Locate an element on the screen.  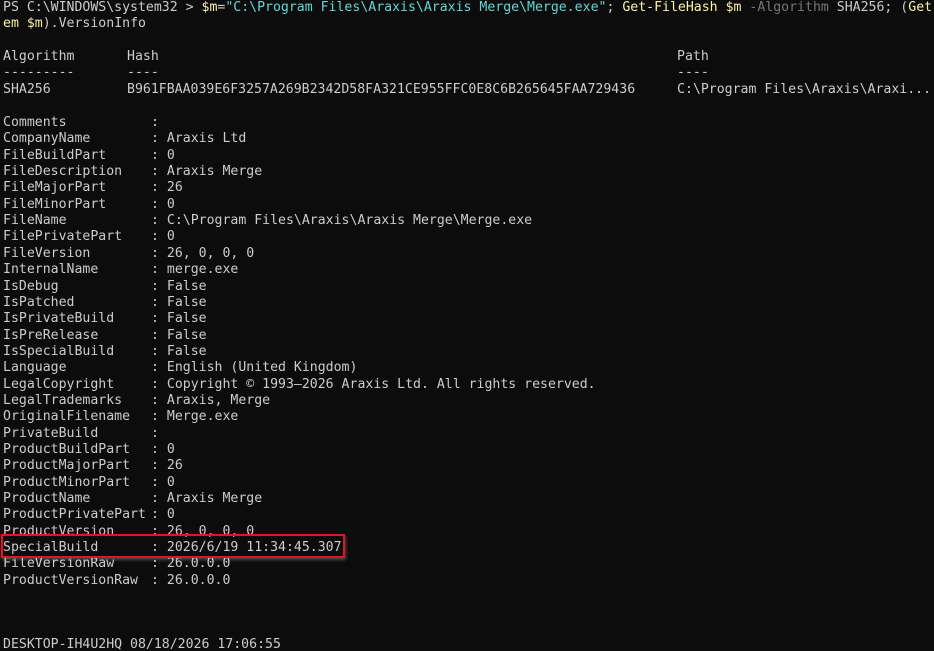
property-value: merge.exe is located at coordinates (202, 270).